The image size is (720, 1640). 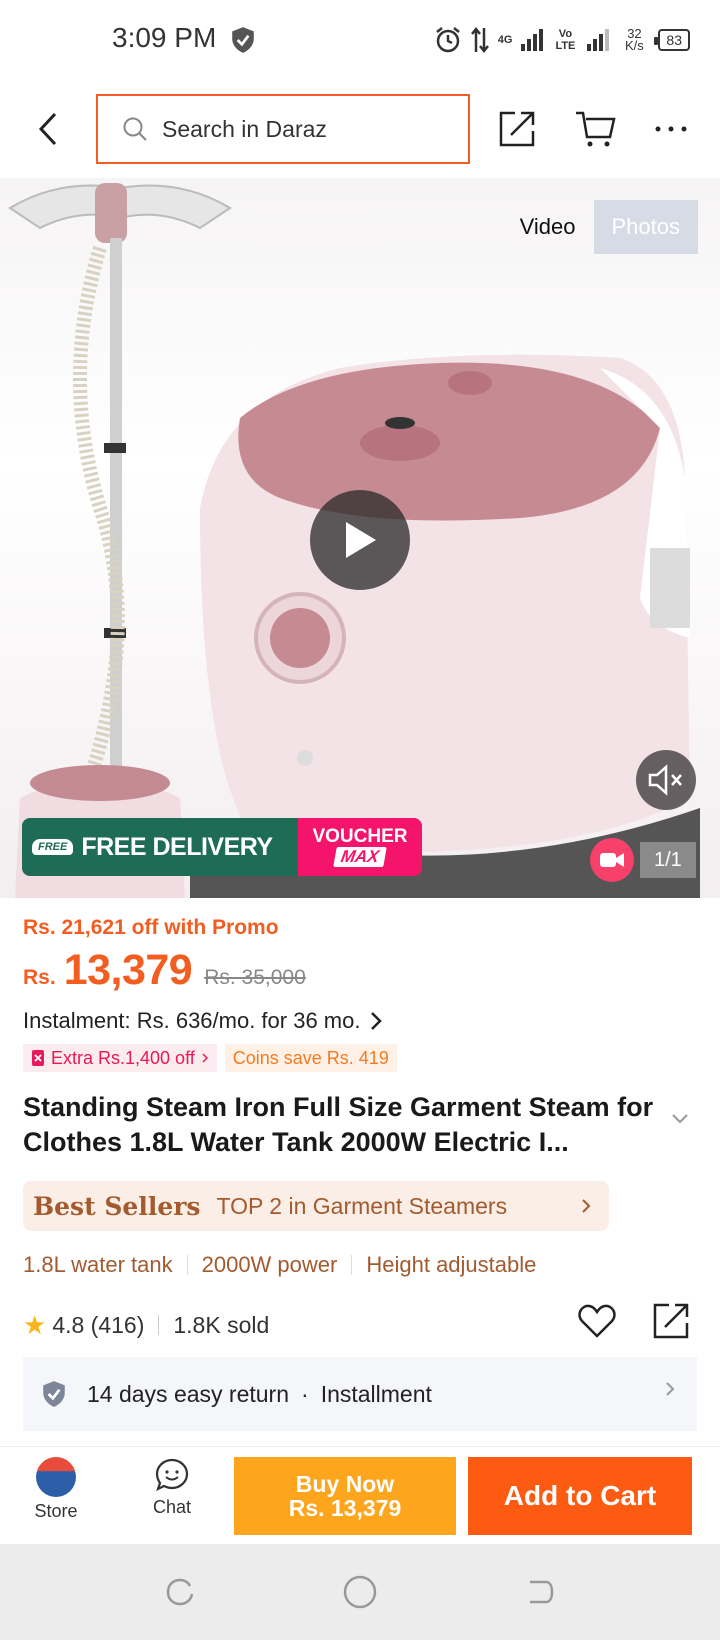 I want to click on back-nav-button, so click(x=540, y=1592).